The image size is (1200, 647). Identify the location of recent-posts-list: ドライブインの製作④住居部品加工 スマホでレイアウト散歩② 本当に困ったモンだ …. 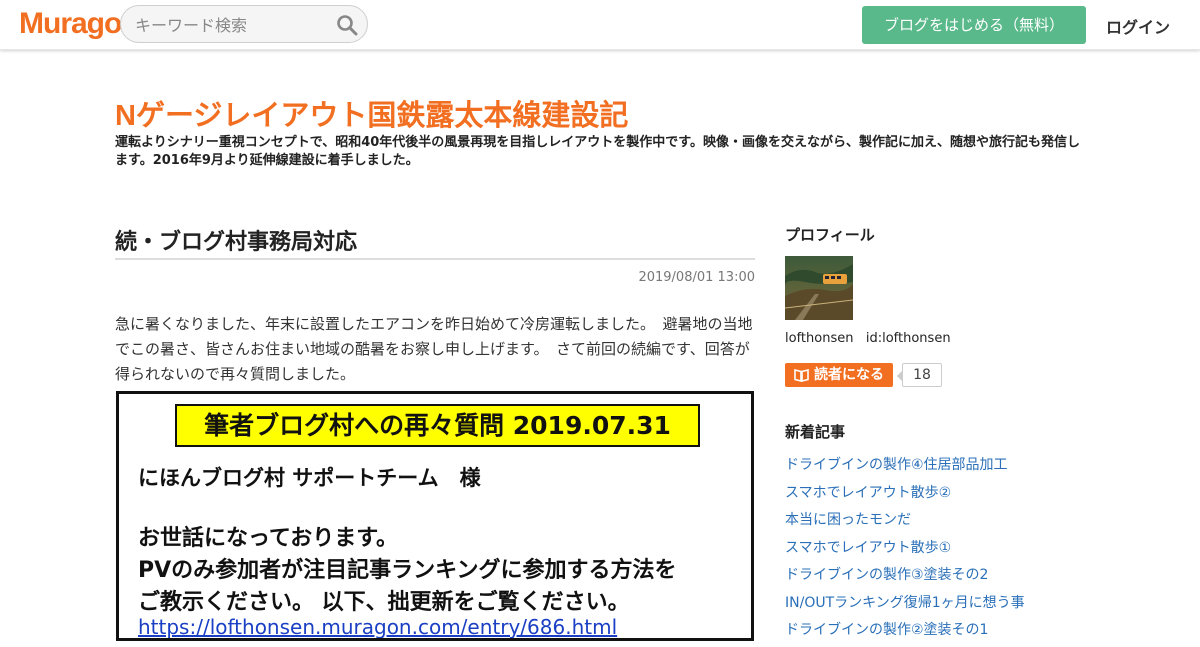
(905, 550).